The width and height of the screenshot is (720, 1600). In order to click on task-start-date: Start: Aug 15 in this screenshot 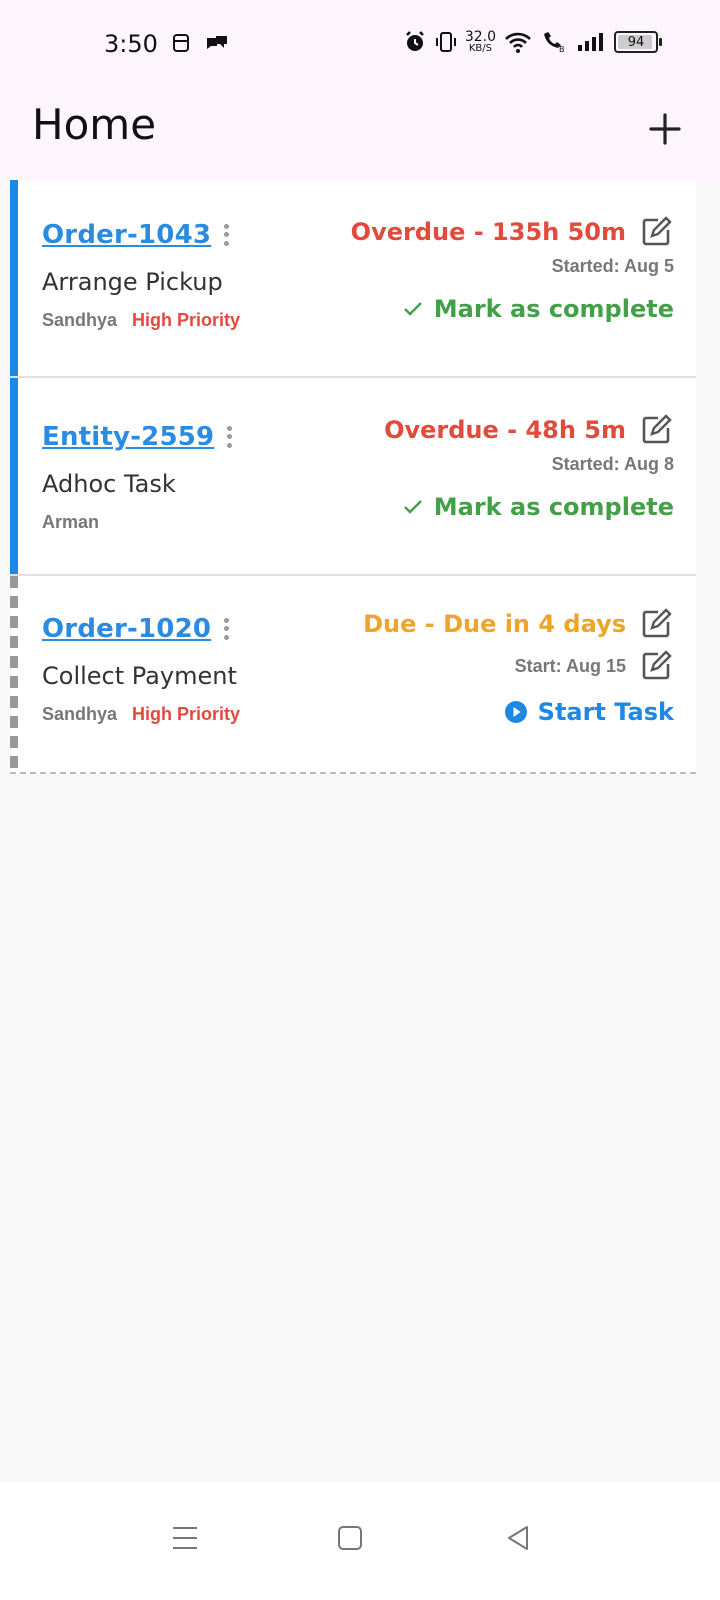, I will do `click(570, 665)`.